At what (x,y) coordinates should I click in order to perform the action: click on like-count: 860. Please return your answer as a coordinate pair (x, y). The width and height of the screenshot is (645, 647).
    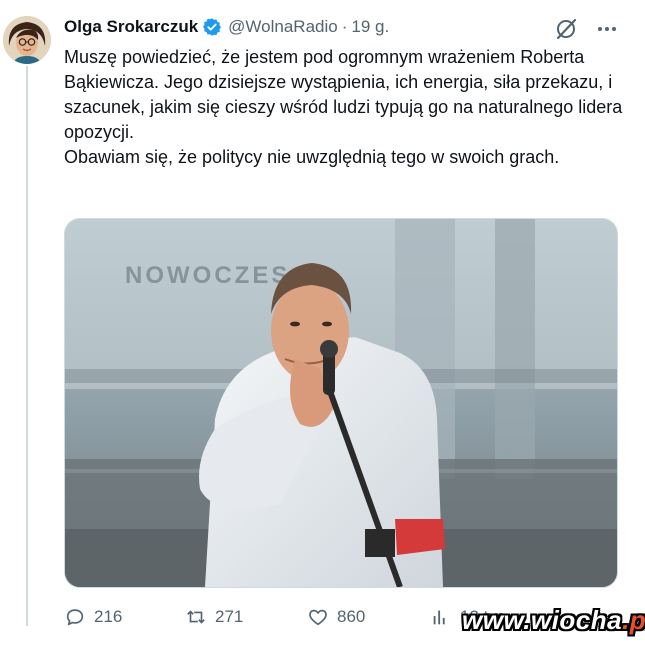
    Looking at the image, I should click on (351, 616).